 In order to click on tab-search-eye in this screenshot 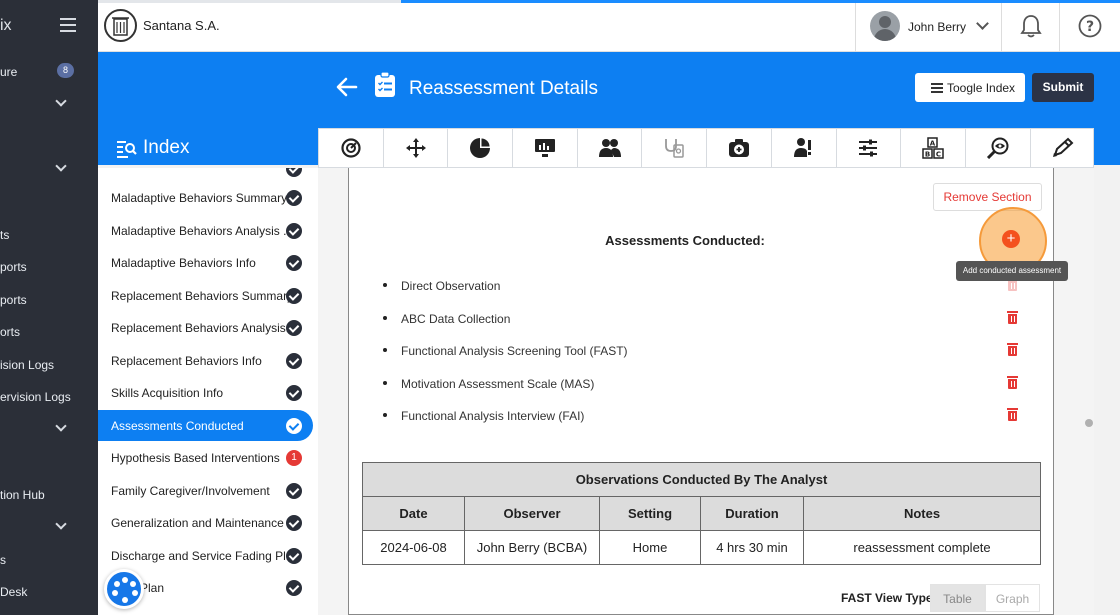, I will do `click(998, 148)`.